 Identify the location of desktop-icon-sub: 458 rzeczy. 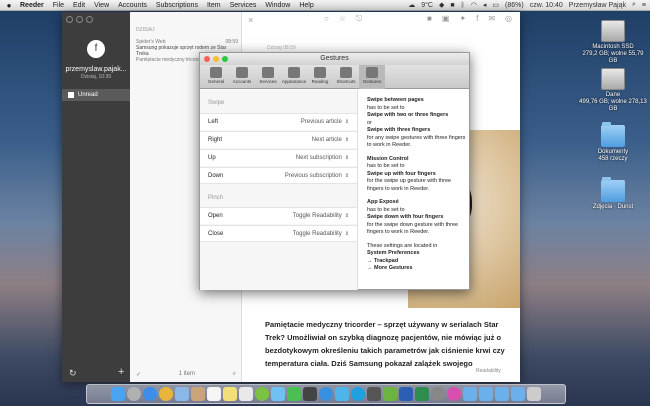
(613, 159).